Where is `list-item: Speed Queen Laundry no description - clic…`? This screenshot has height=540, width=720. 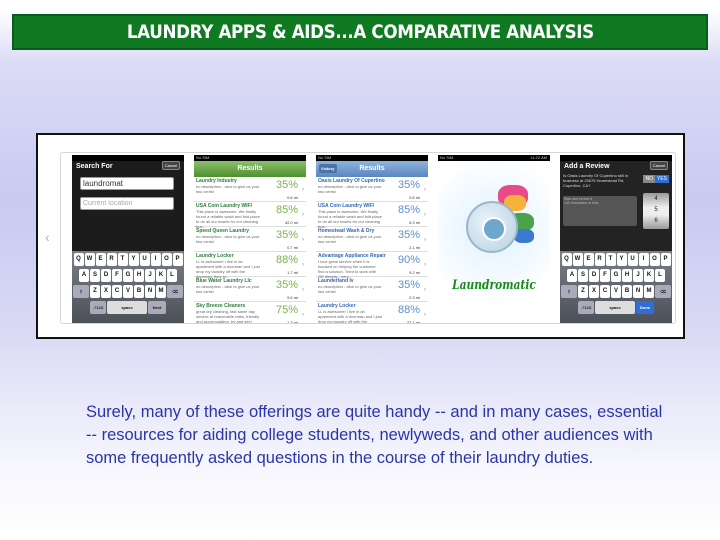 list-item: Speed Queen Laundry no description - clic… is located at coordinates (250, 239).